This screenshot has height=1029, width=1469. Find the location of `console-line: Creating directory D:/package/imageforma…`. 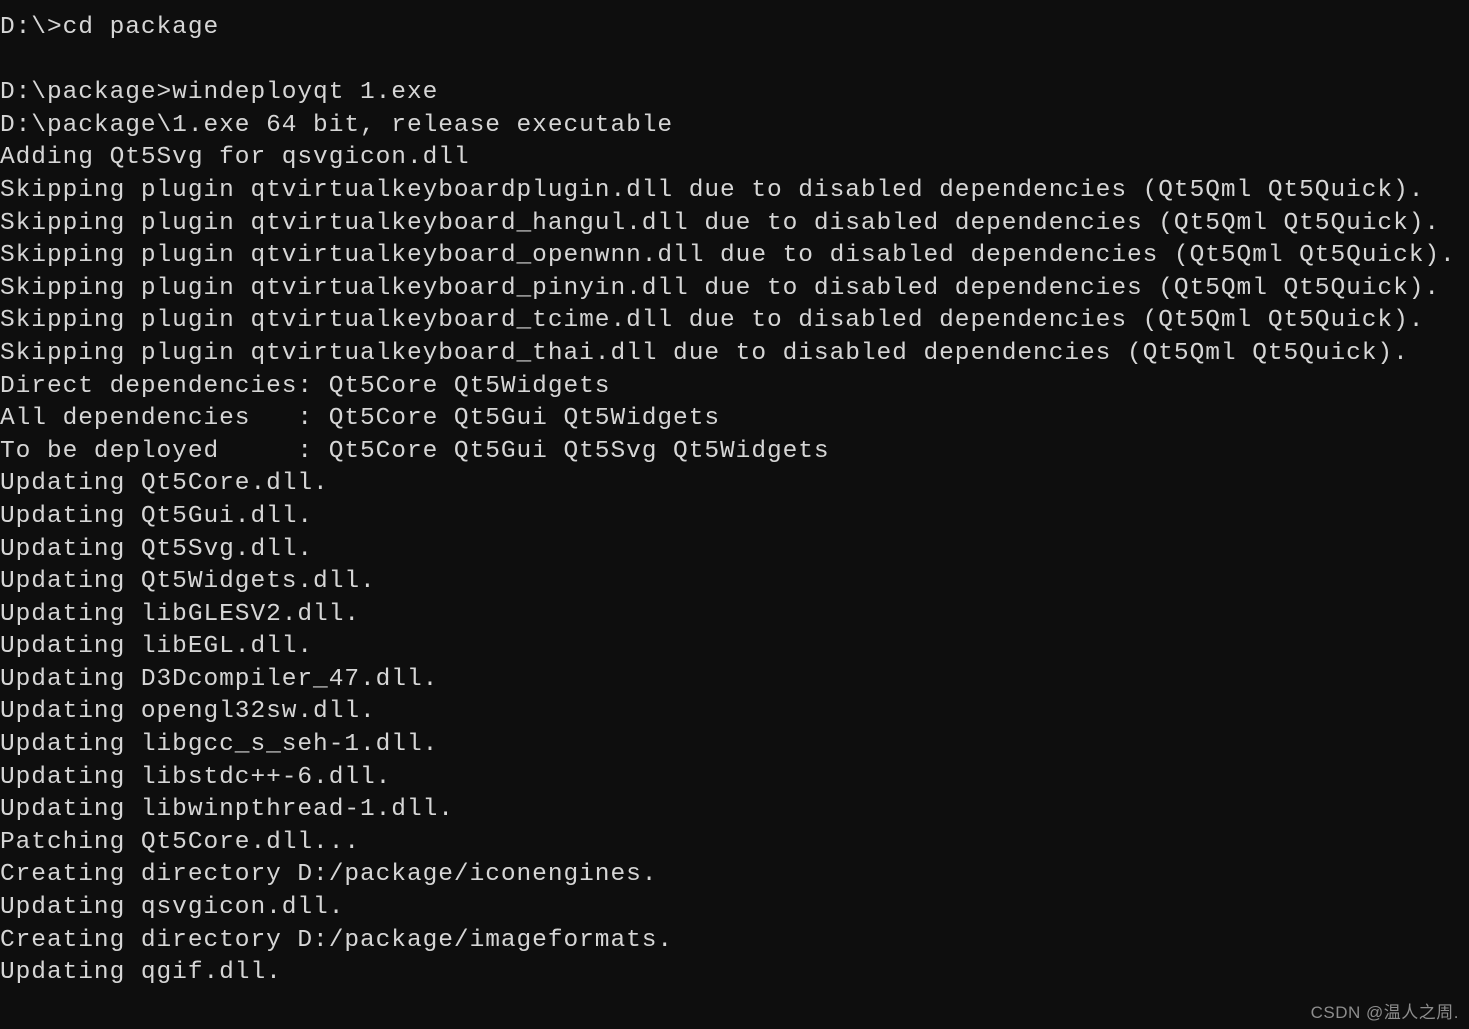

console-line: Creating directory D:/package/imageforma… is located at coordinates (337, 940).